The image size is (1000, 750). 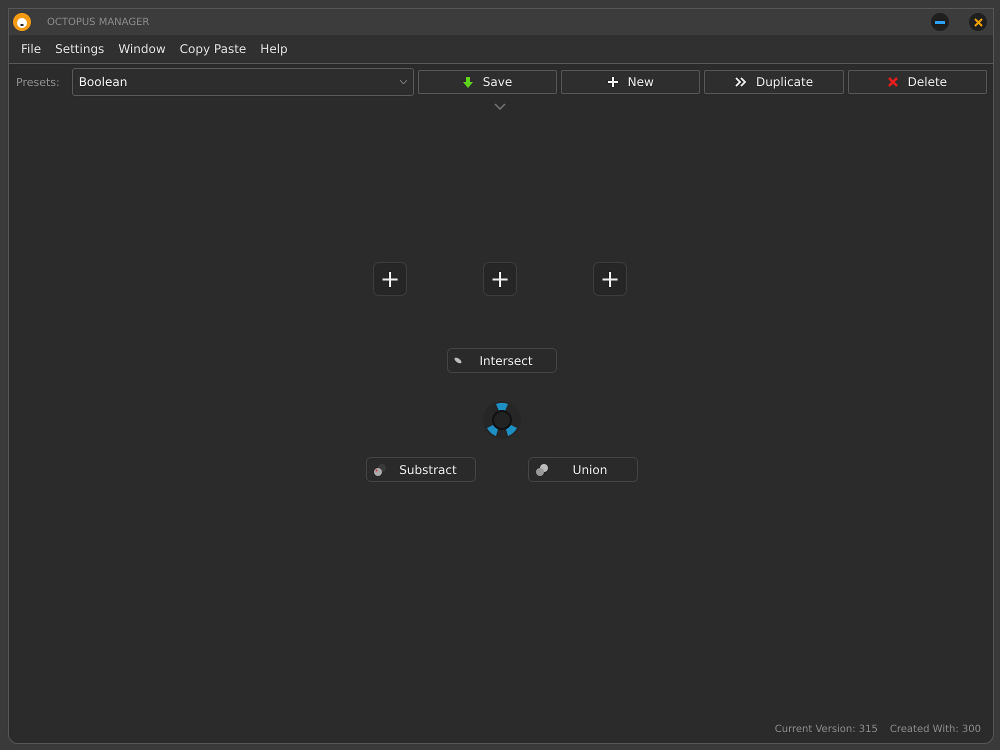 I want to click on minimize-icon, so click(x=940, y=22).